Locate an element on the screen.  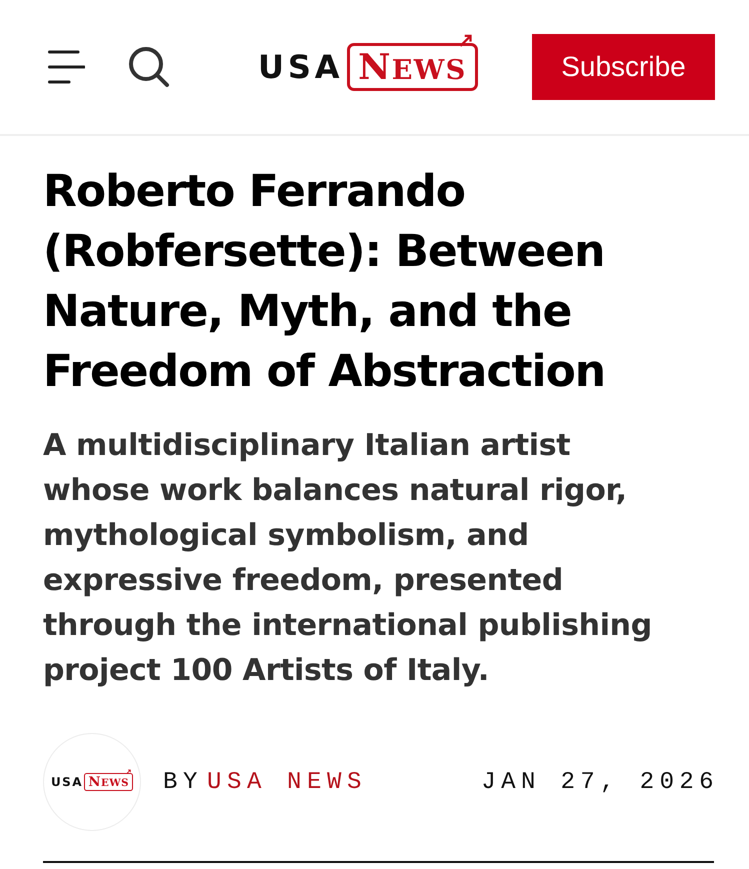
publish-date: JAN 27, 2026 is located at coordinates (600, 782).